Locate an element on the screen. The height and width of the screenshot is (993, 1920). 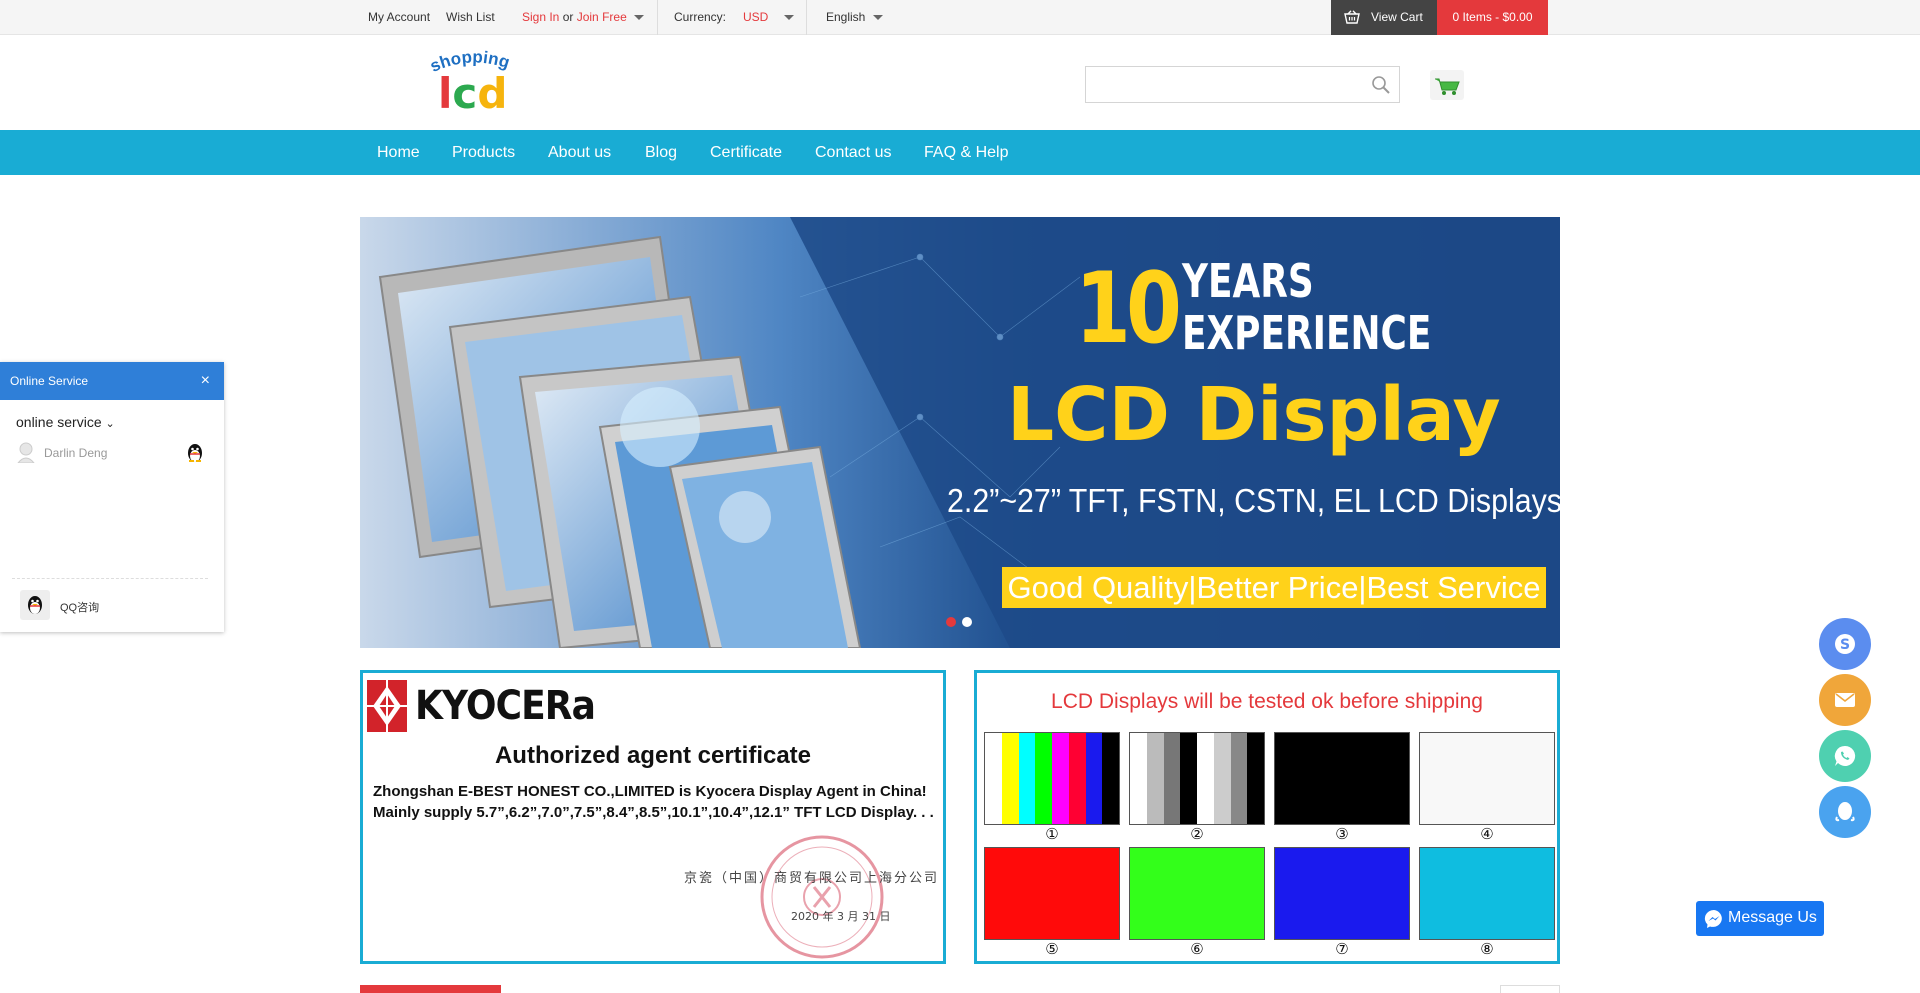
certificate-date: 2020 年 3 月 31 日 is located at coordinates (841, 916).